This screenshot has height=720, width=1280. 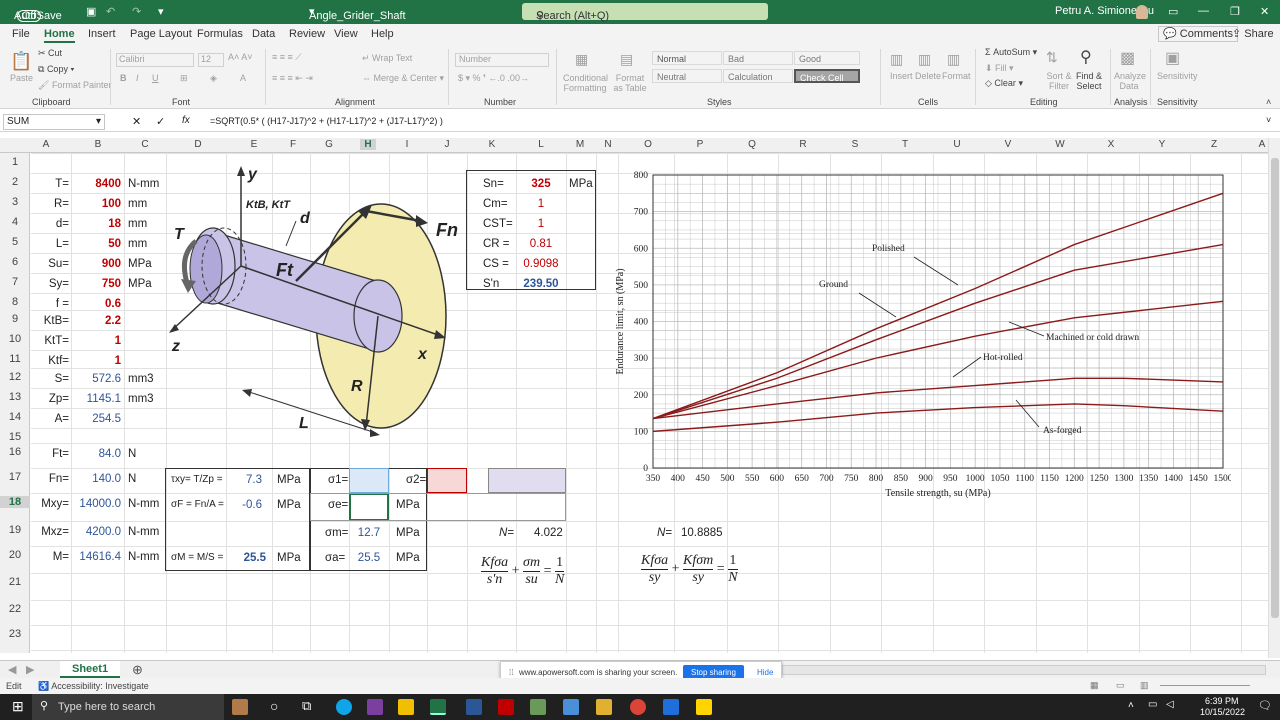 I want to click on view-page-break-icon: ▥, so click(x=1144, y=685).